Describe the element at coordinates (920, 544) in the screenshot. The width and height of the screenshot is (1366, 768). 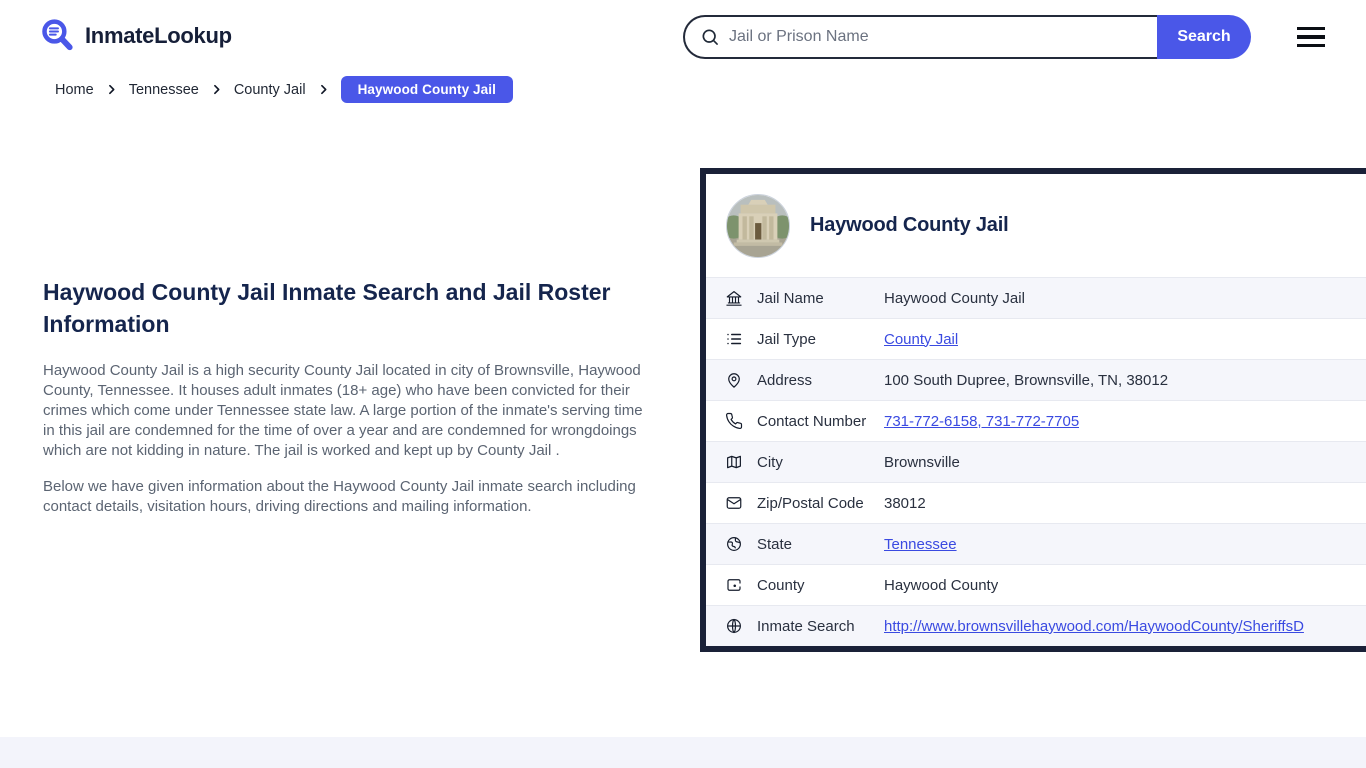
I see `state-link: Tennessee` at that location.